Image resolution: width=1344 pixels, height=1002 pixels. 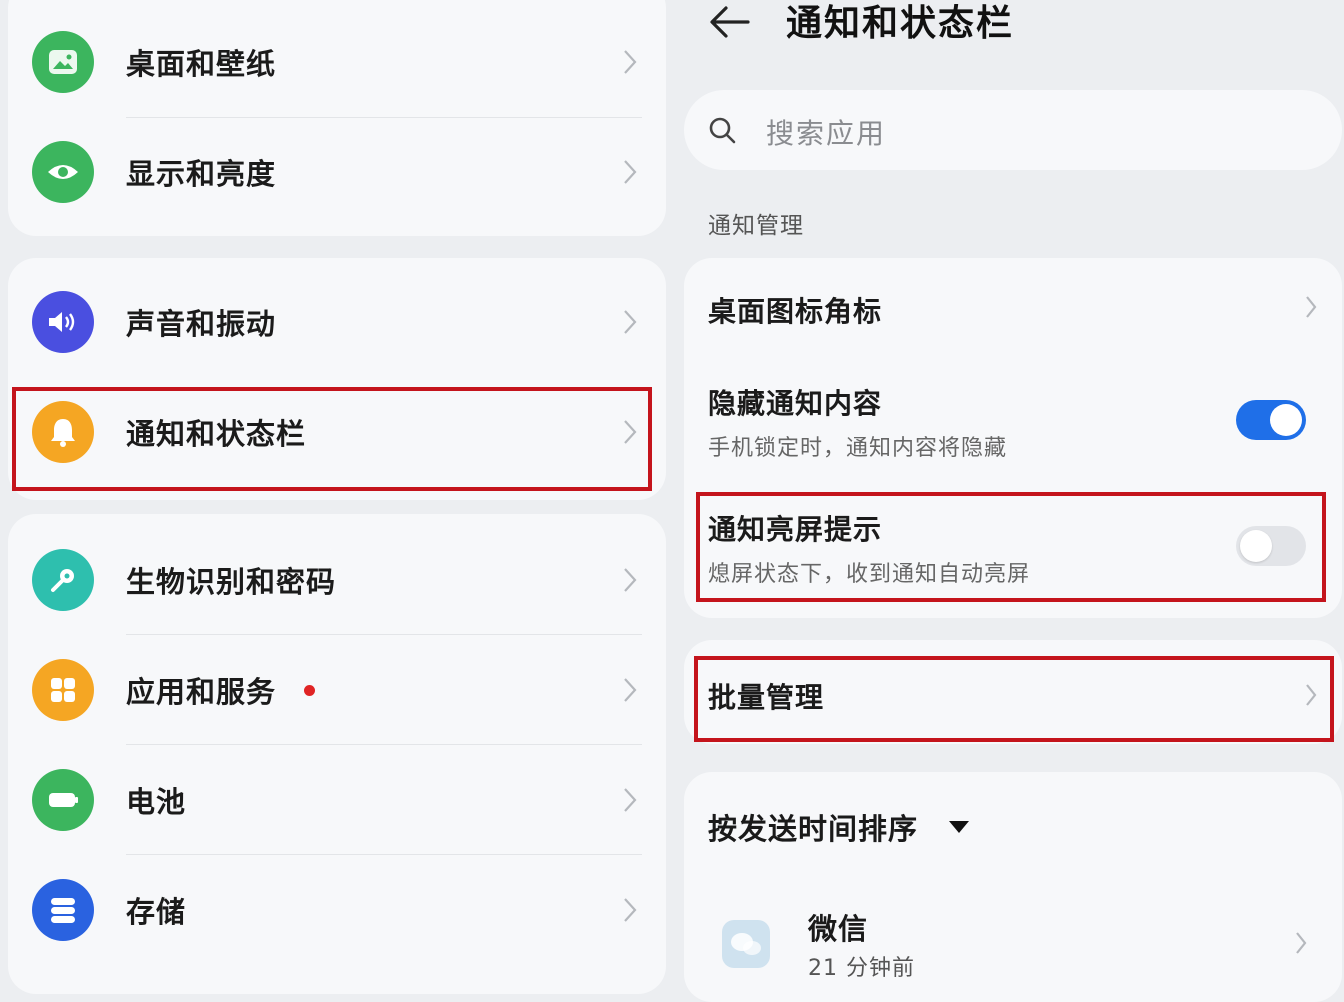 What do you see at coordinates (63, 322) in the screenshot?
I see `speaker-icon` at bounding box center [63, 322].